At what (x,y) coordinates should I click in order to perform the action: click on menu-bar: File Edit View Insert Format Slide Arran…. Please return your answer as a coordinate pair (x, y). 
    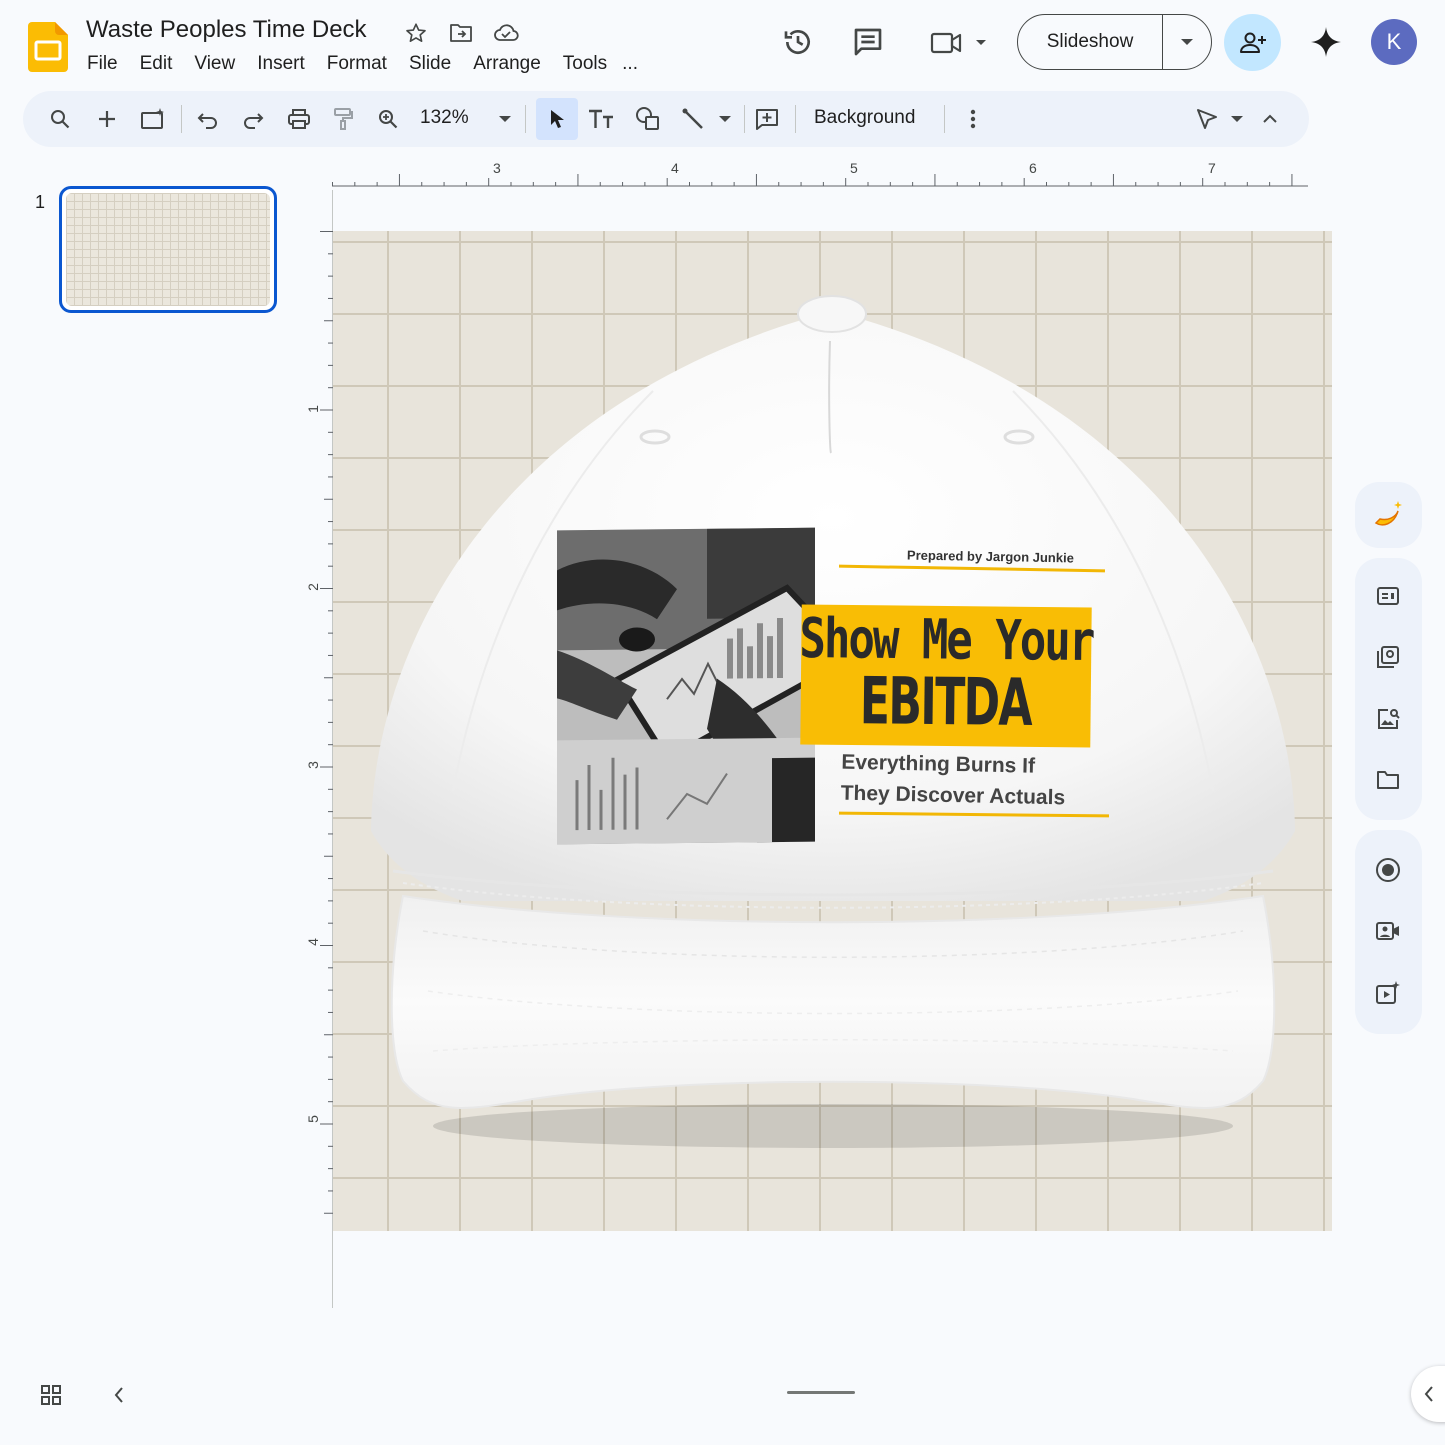
    Looking at the image, I should click on (359, 64).